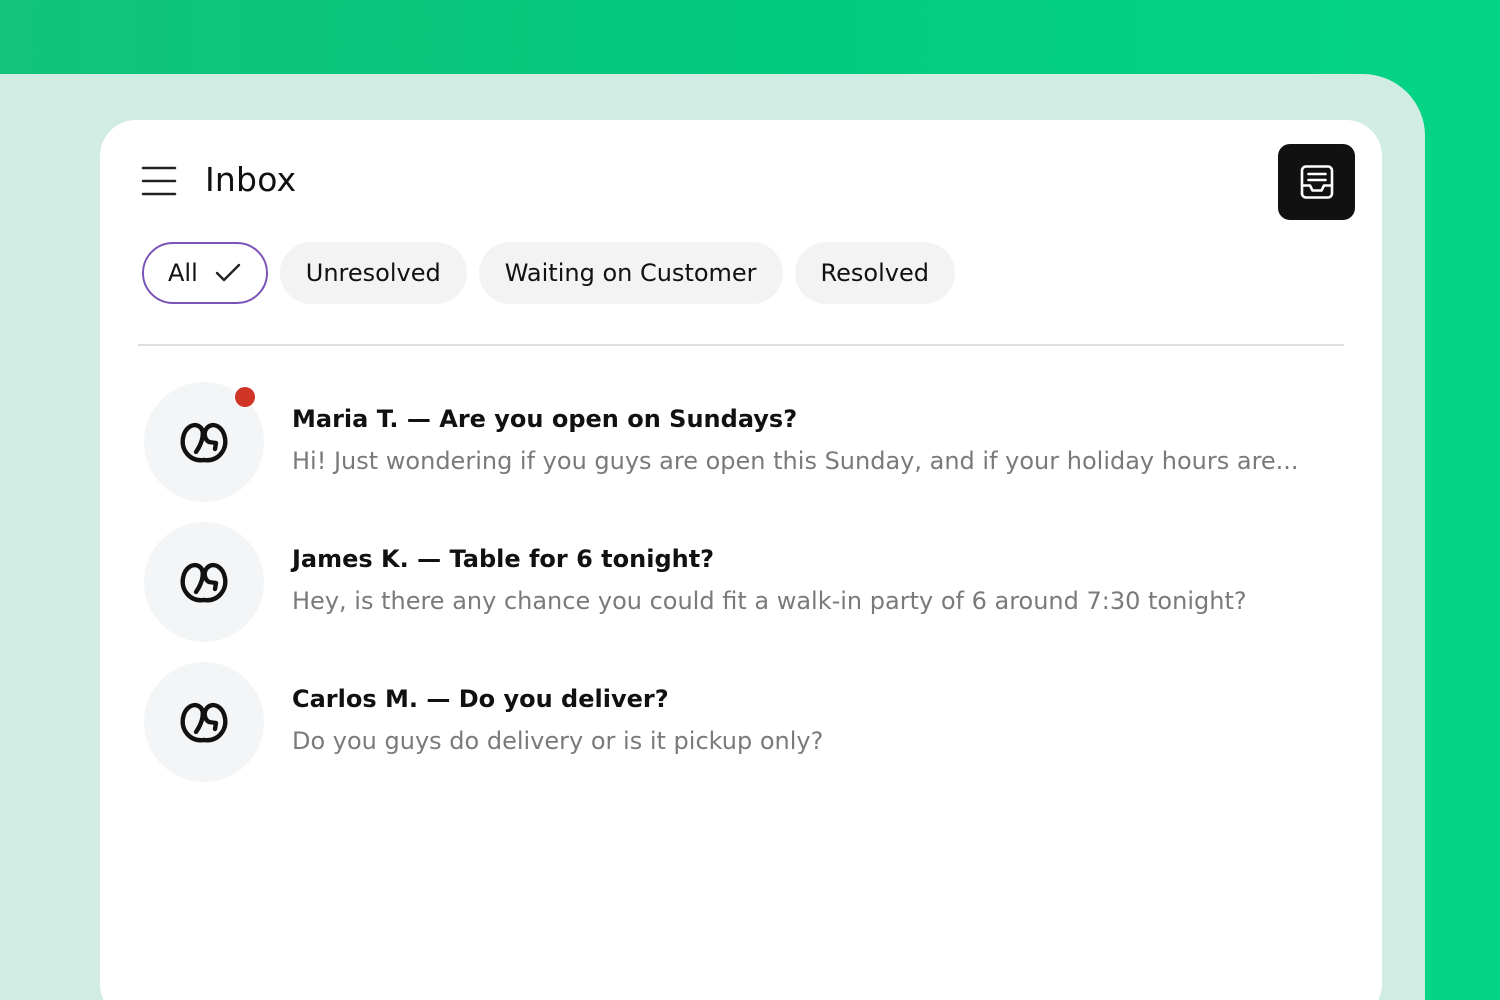 Image resolution: width=1500 pixels, height=1000 pixels. I want to click on filter-chip-label: Resolved, so click(874, 273).